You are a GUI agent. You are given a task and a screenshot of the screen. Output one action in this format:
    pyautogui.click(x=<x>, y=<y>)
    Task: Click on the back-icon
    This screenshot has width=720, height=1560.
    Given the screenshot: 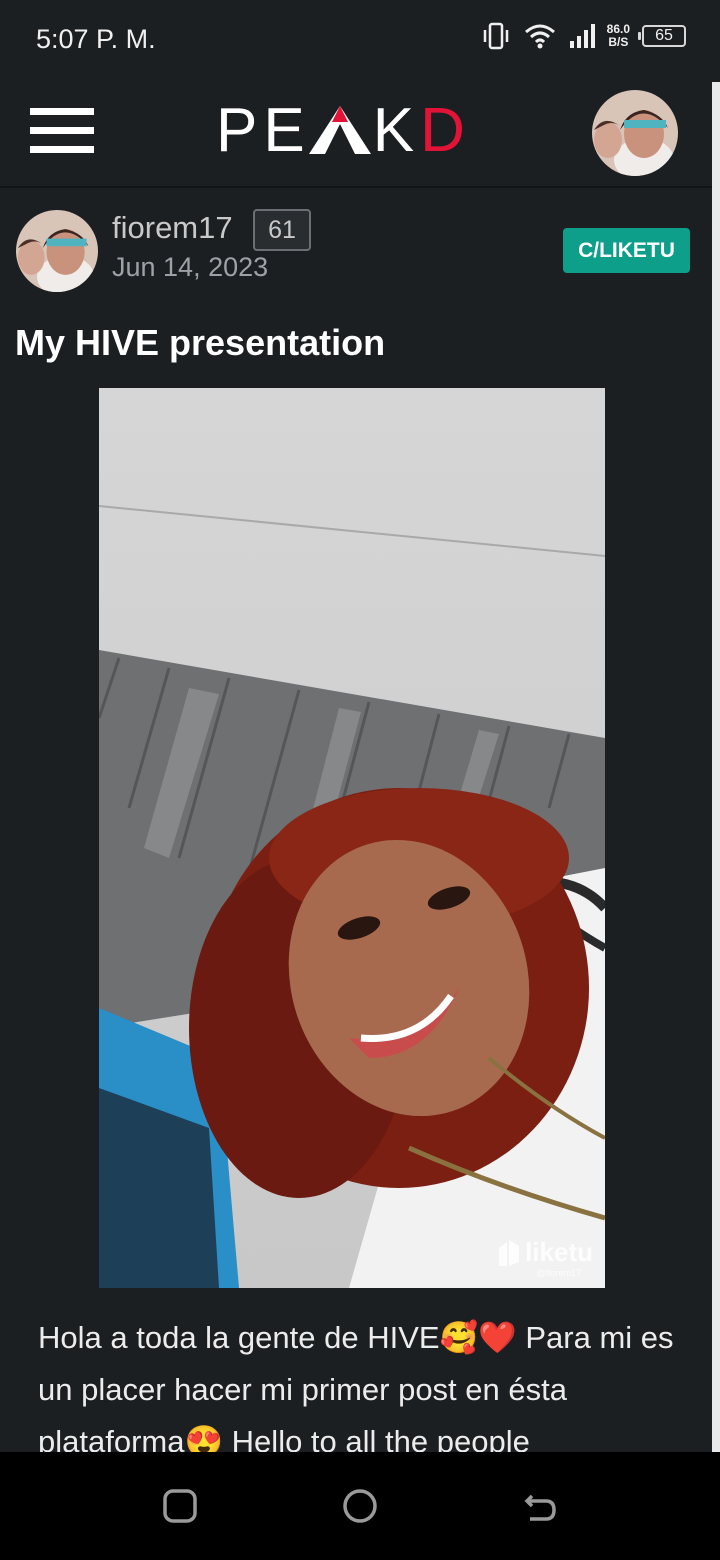 What is the action you would take?
    pyautogui.click(x=540, y=1506)
    